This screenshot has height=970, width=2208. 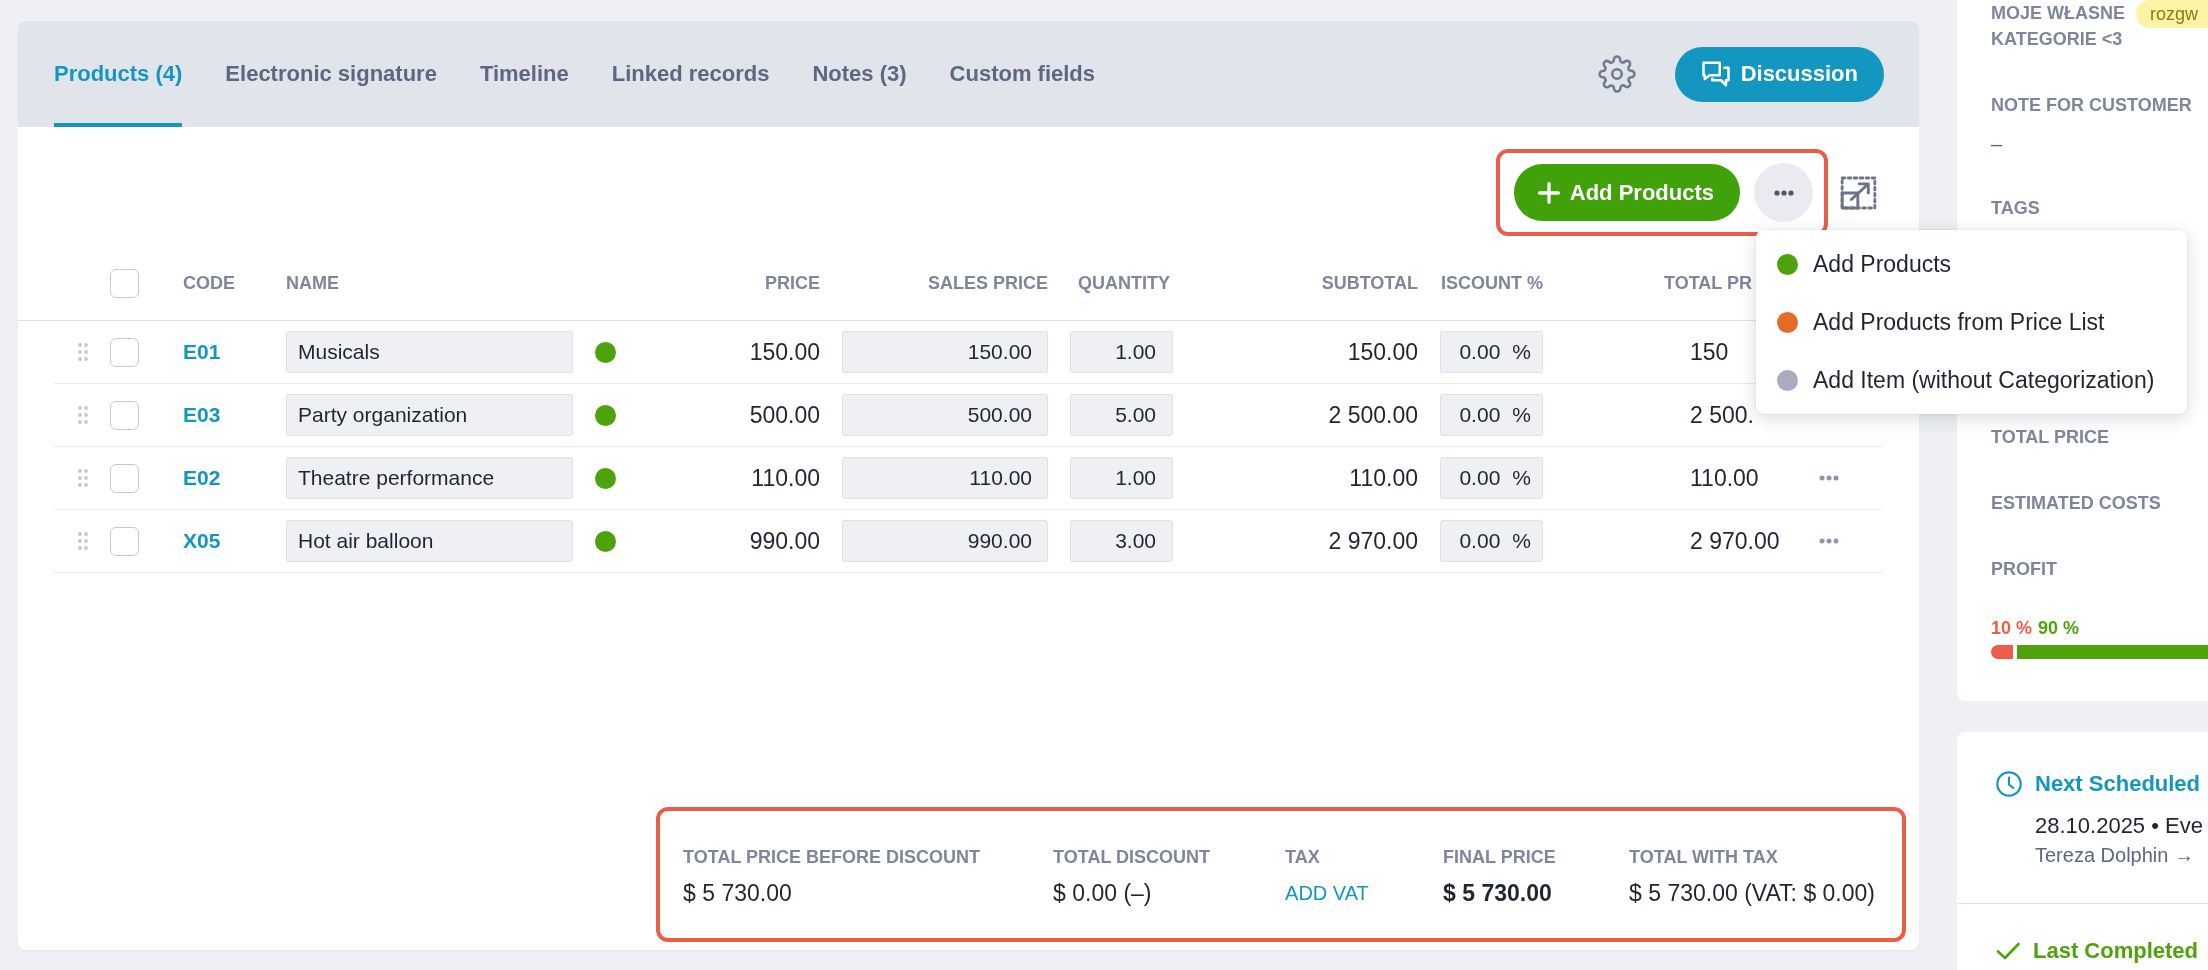 What do you see at coordinates (1492, 283) in the screenshot?
I see `column-header: ISCOUNT %` at bounding box center [1492, 283].